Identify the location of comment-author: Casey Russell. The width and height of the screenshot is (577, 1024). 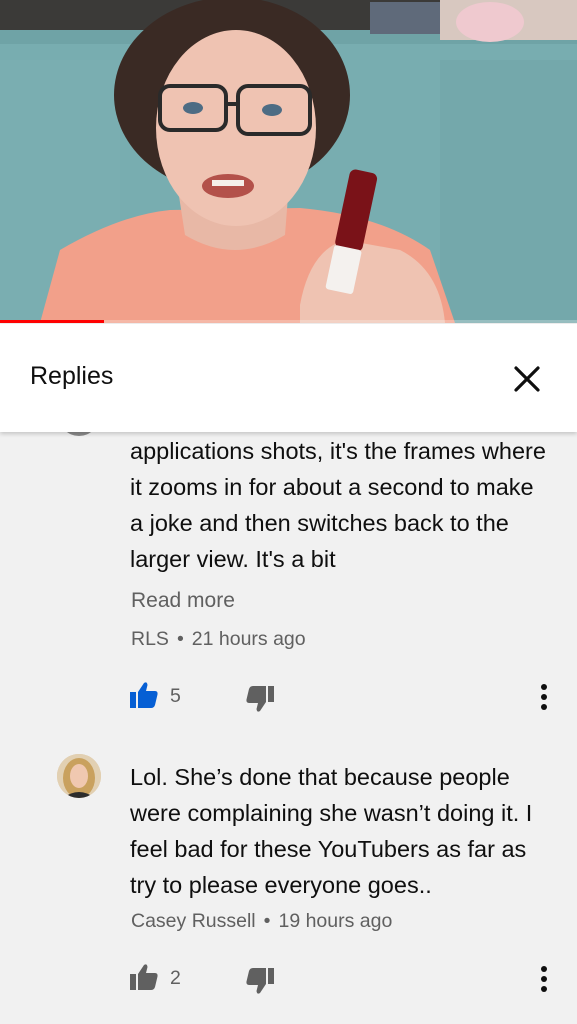
(193, 921).